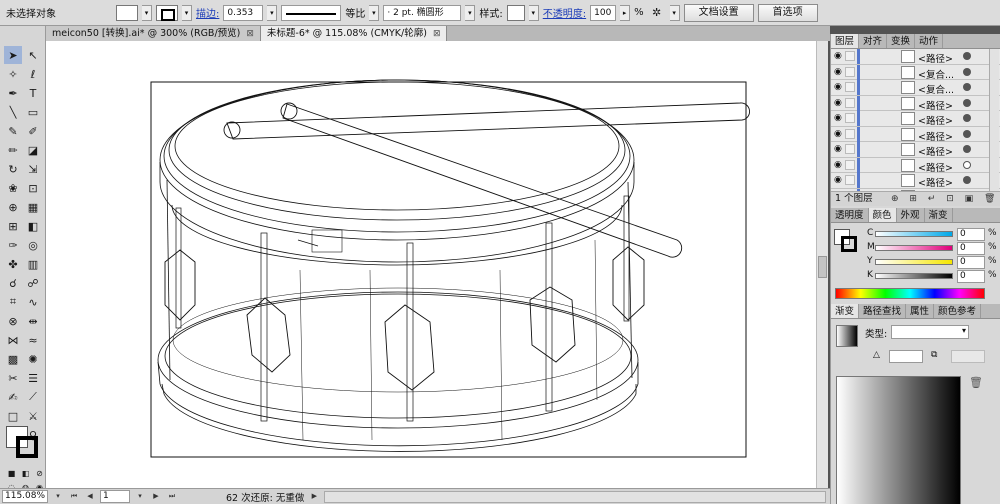  What do you see at coordinates (13, 188) in the screenshot?
I see `warp-tool-icon: ❀` at bounding box center [13, 188].